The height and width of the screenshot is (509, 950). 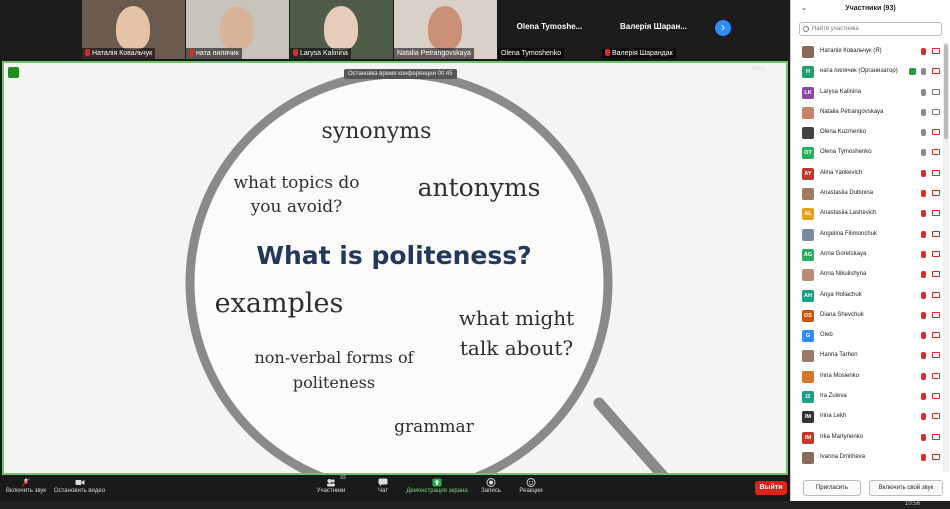 I want to click on participant-name: Larysa Kalinina, so click(x=841, y=91).